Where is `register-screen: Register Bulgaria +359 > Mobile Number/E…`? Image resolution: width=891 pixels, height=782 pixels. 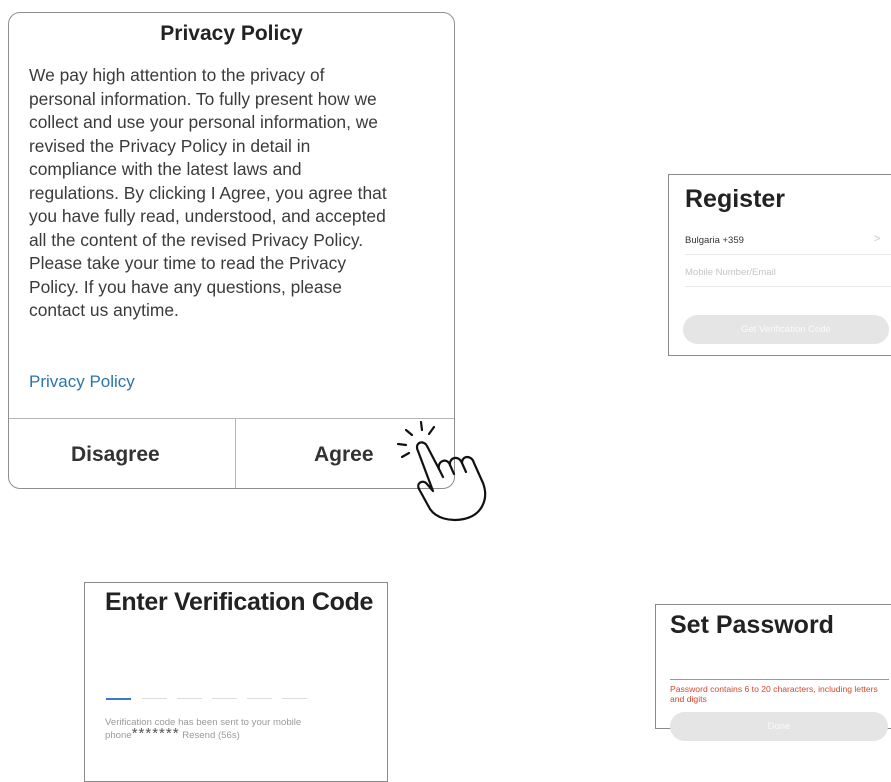
register-screen: Register Bulgaria +359 > Mobile Number/E… is located at coordinates (779, 265).